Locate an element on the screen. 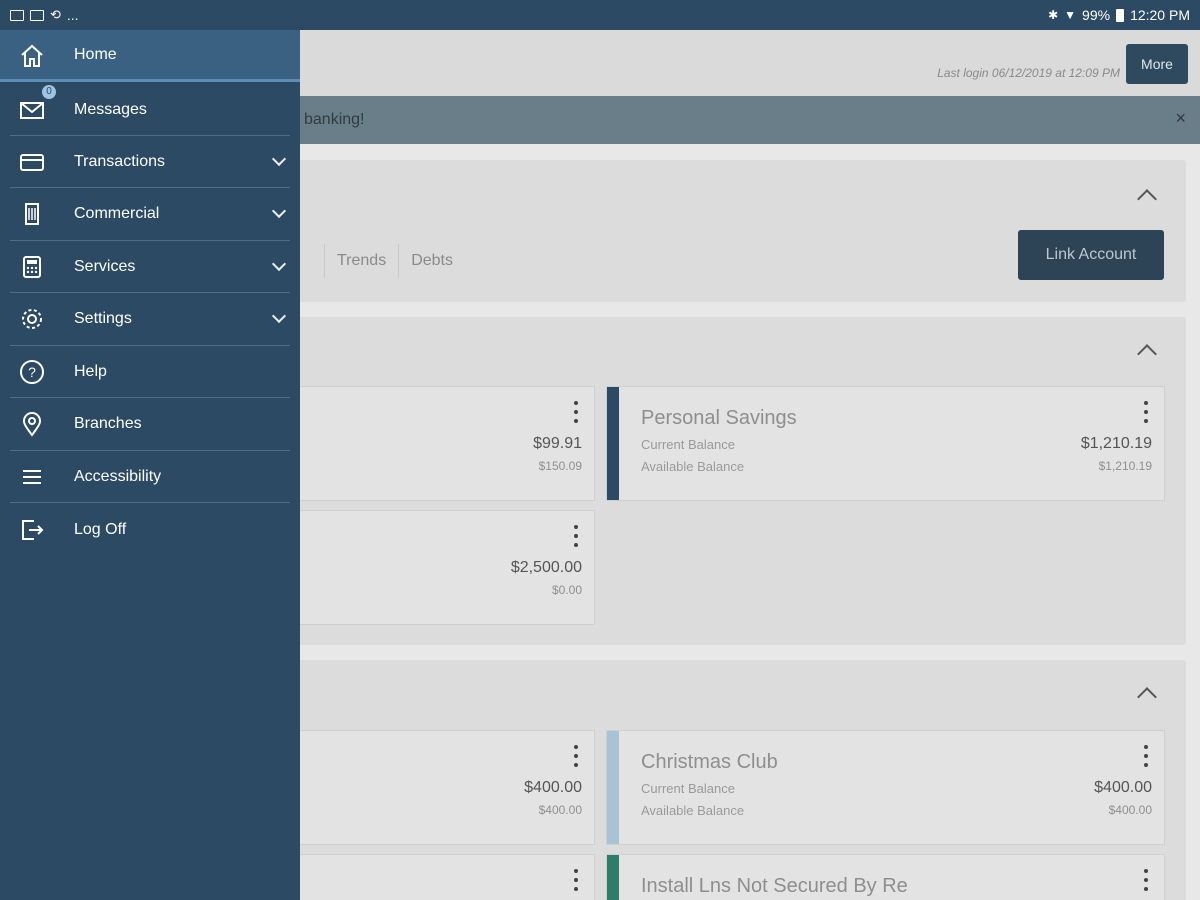 The height and width of the screenshot is (900, 1200). help-icon: ? is located at coordinates (32, 372).